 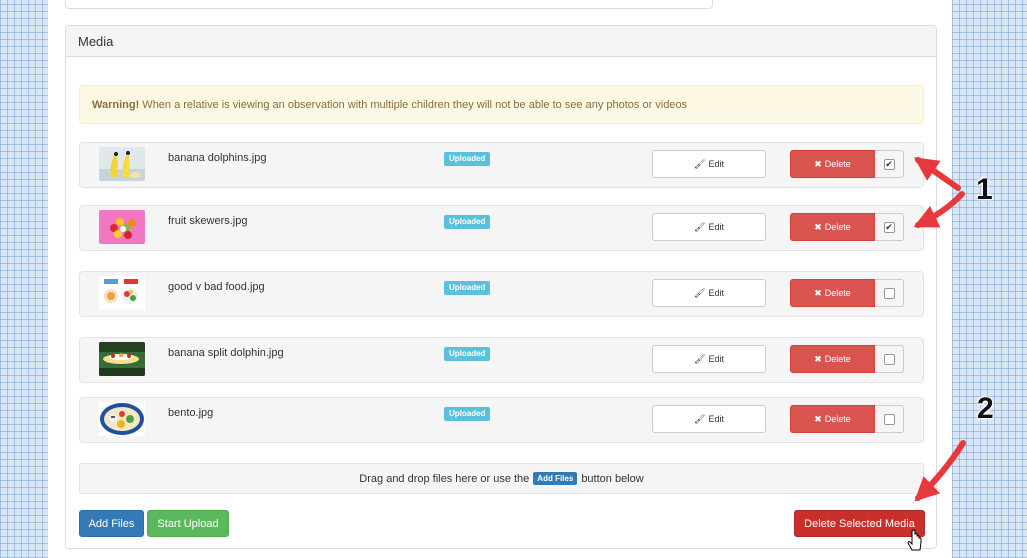 What do you see at coordinates (555, 478) in the screenshot?
I see `drop-zone-add-badge: Add Files` at bounding box center [555, 478].